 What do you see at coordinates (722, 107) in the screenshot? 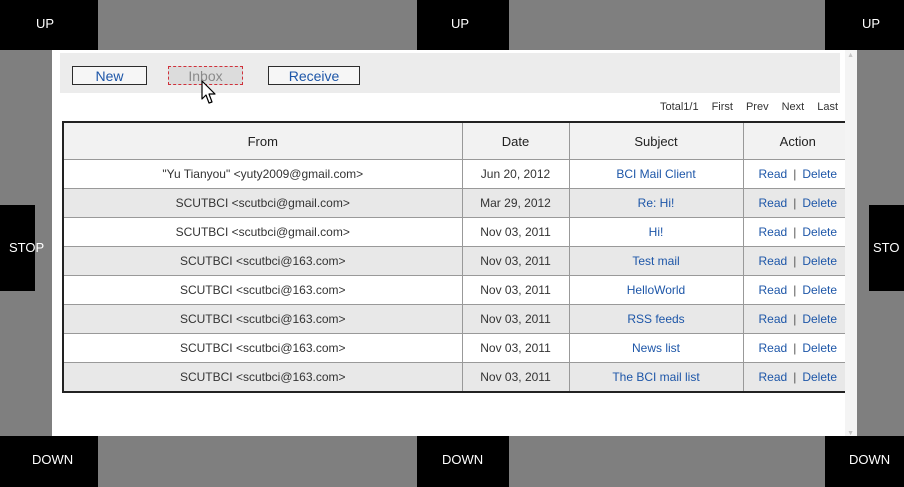
I see `first-page-link: First` at bounding box center [722, 107].